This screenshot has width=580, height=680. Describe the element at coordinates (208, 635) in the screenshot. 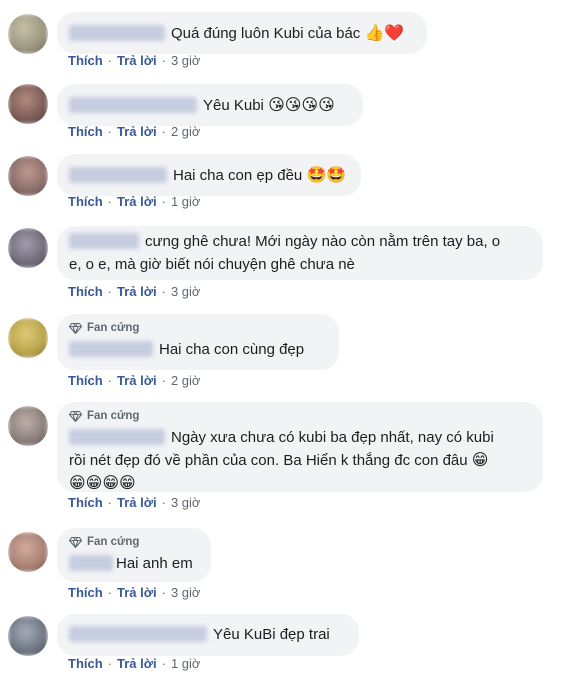

I see `comment-bubble: Yêu KuBi đẹp trai` at that location.